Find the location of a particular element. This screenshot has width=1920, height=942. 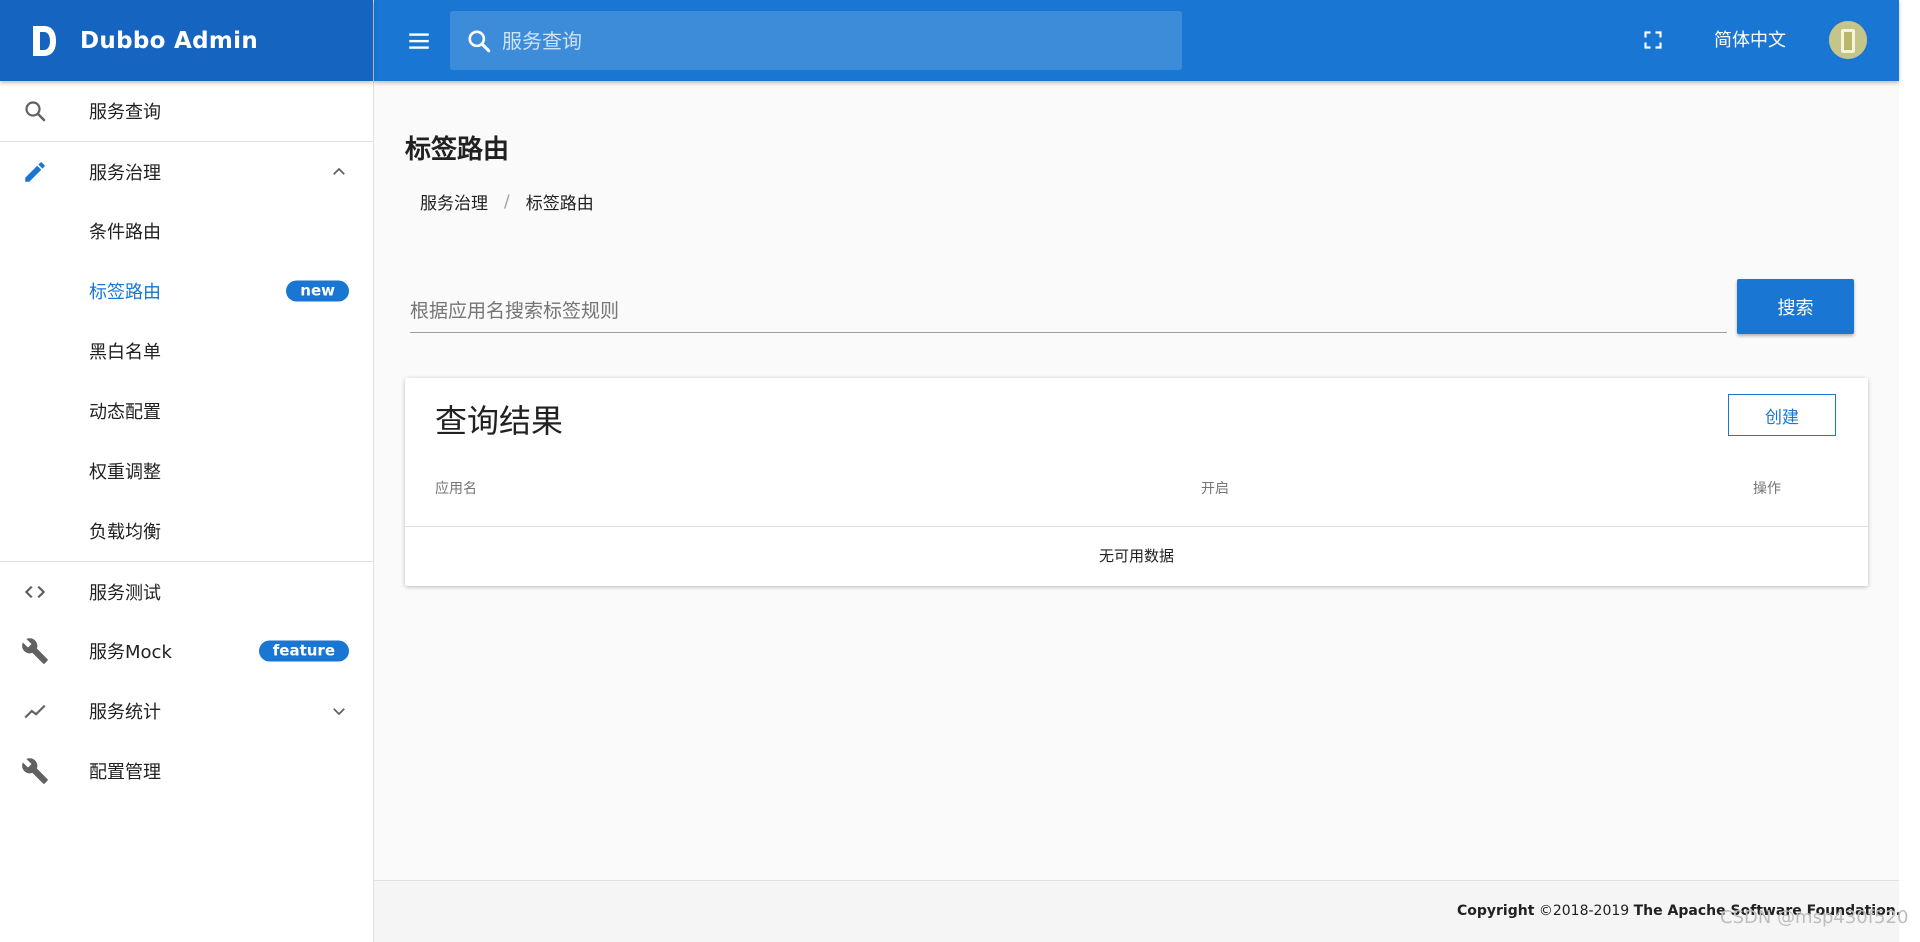

column-header-actions: 操作 is located at coordinates (1767, 489).